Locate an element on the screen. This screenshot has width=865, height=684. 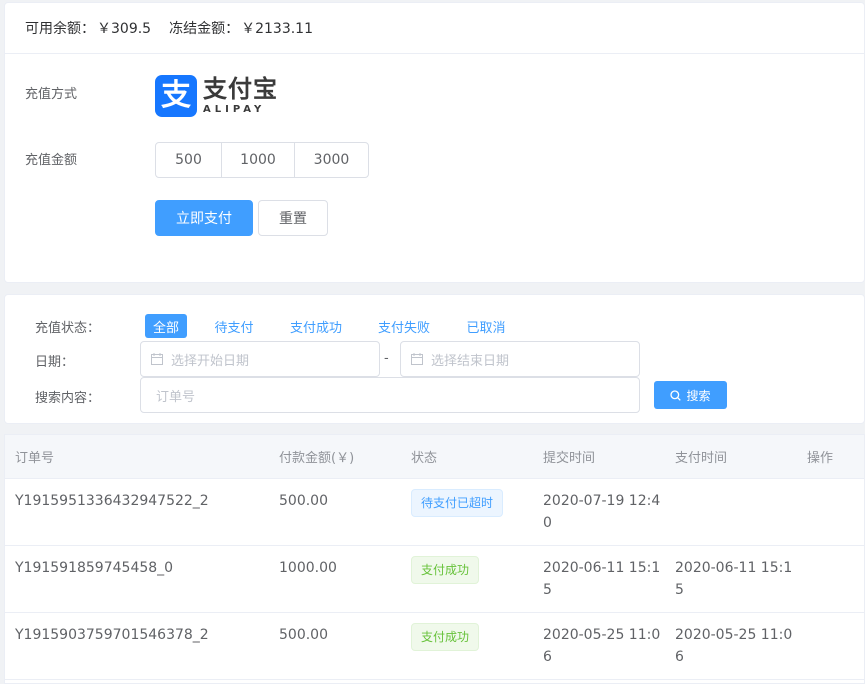
available-balance-value: ￥309.5 is located at coordinates (124, 29).